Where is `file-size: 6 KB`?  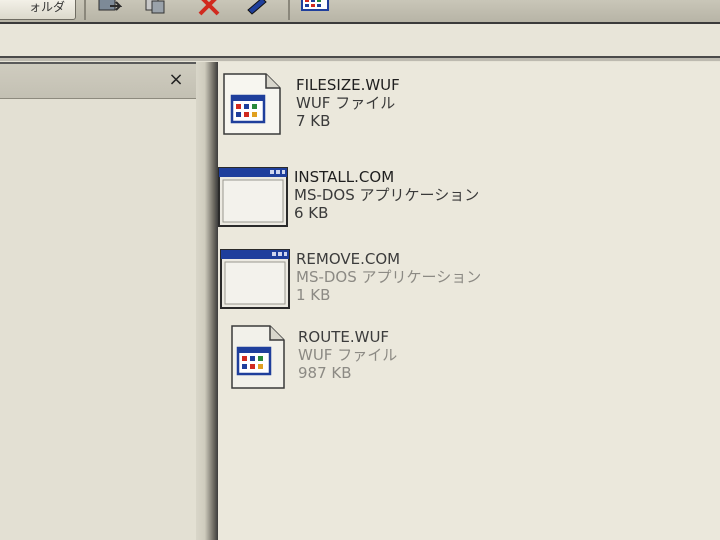
file-size: 6 KB is located at coordinates (311, 213).